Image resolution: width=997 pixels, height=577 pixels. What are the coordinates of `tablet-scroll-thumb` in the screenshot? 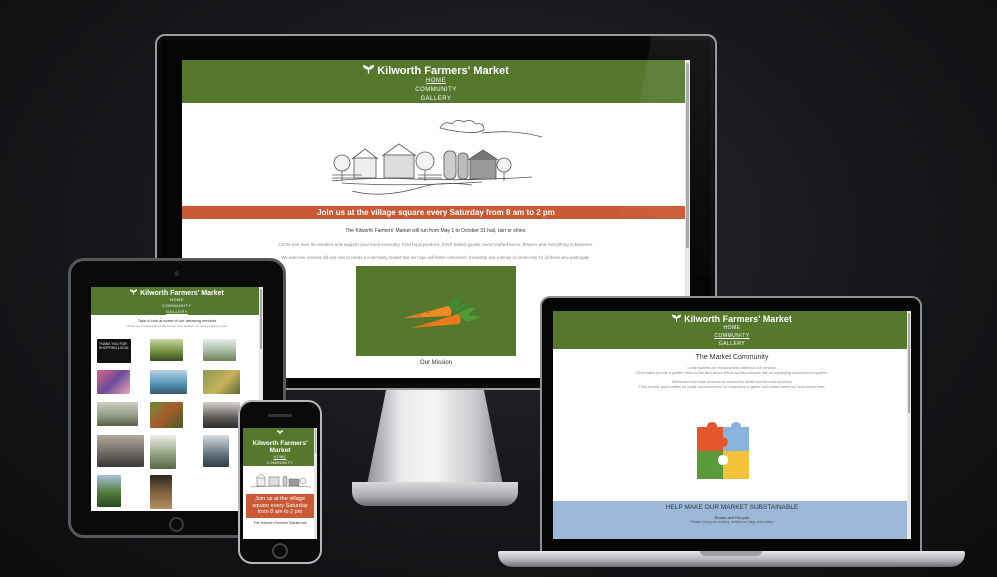 It's located at (261, 319).